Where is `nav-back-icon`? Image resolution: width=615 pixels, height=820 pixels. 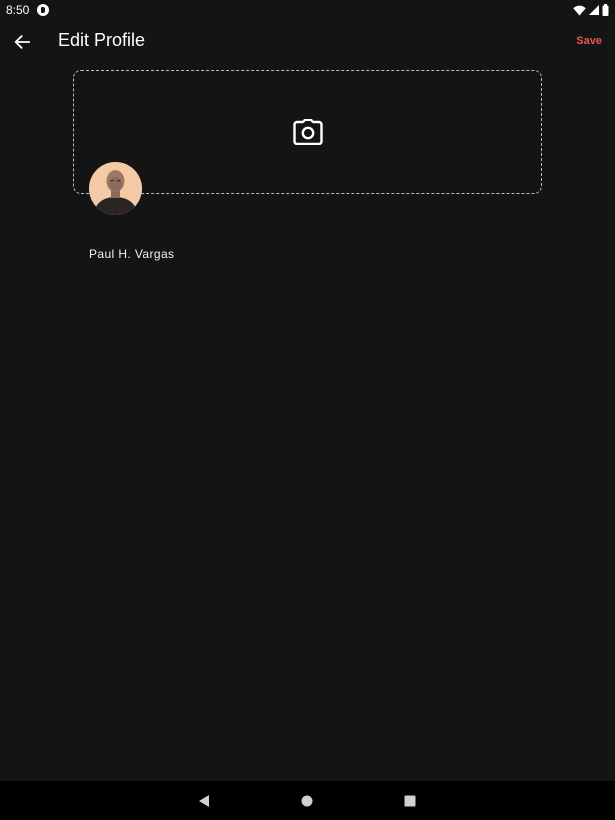 nav-back-icon is located at coordinates (204, 801).